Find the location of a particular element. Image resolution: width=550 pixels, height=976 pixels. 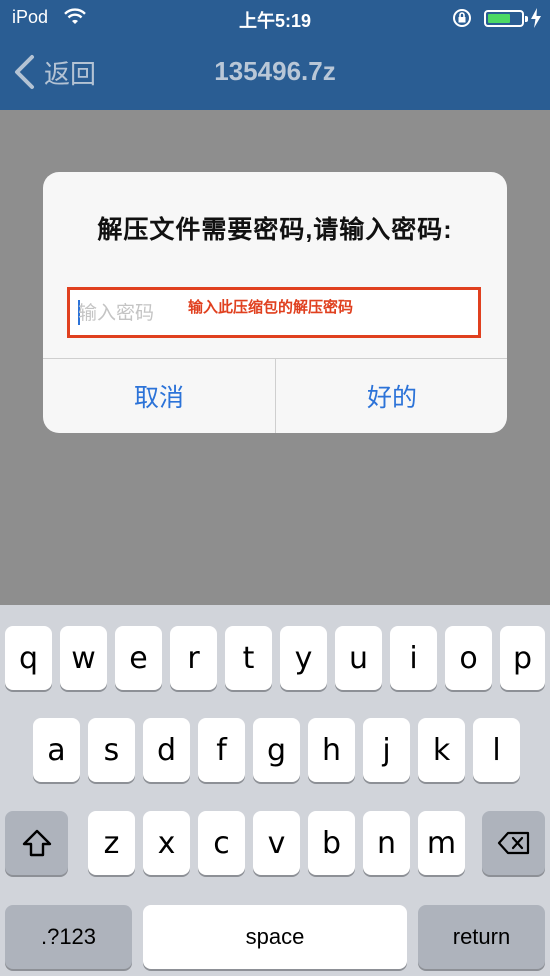

key-w: w is located at coordinates (83, 658).